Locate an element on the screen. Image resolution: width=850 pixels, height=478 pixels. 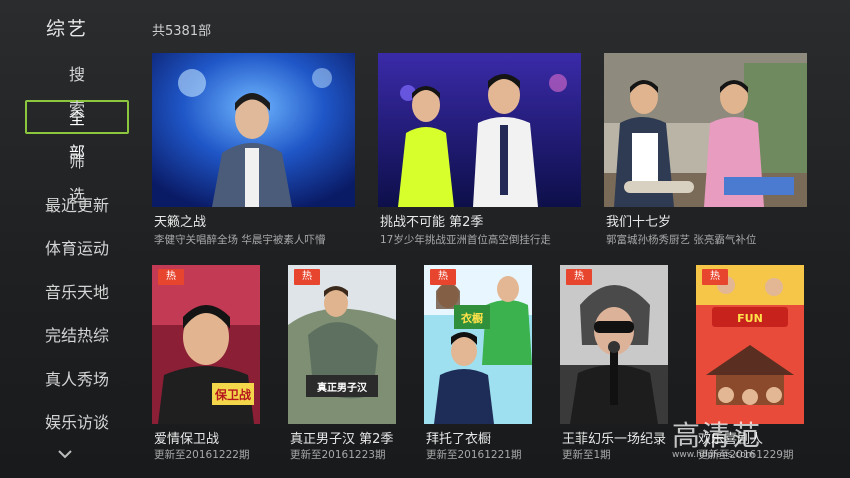
poster-logo-text: 真正男子汉 is located at coordinates (342, 387).